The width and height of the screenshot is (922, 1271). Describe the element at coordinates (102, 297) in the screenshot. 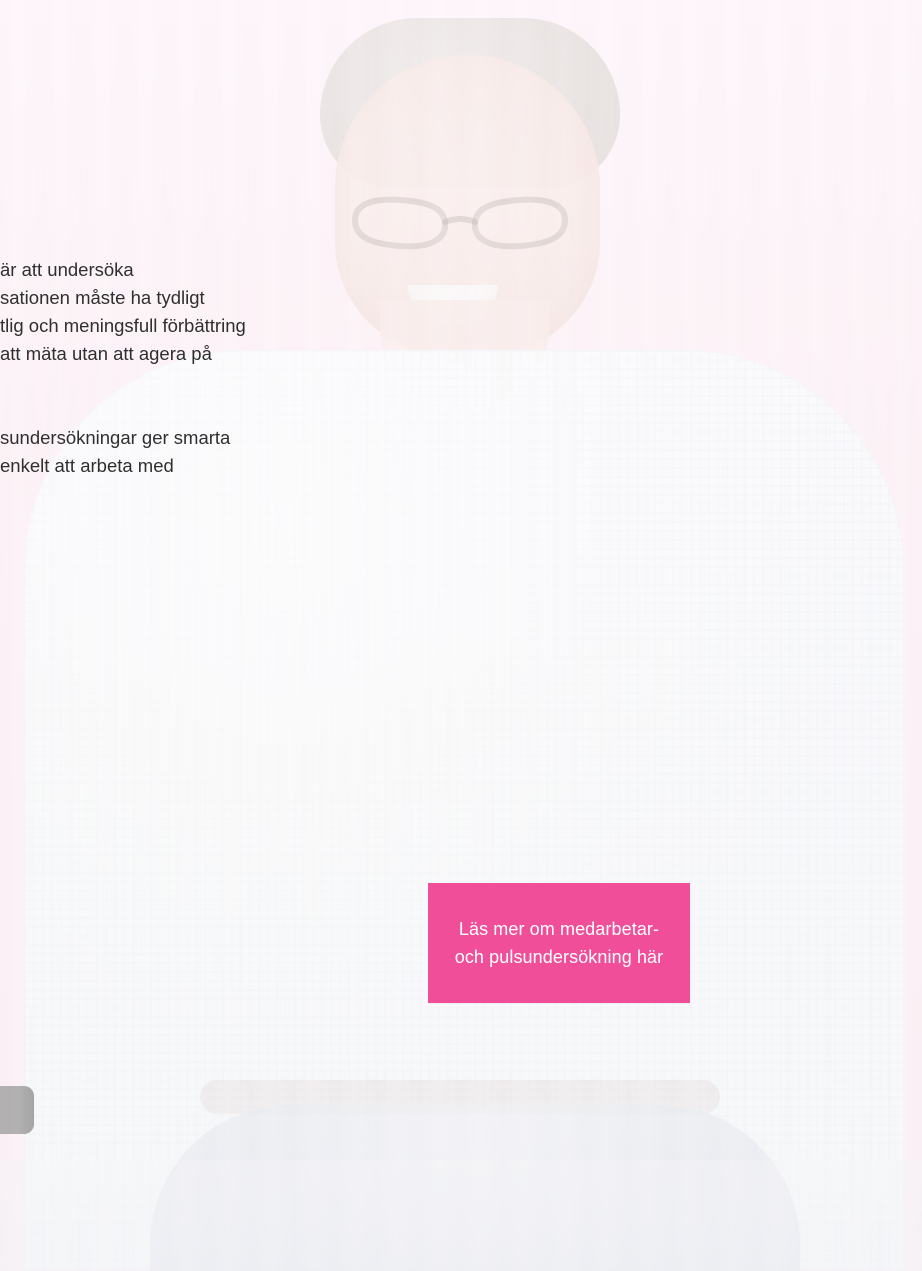

I see `text-line: sationen måste ha tydligt` at that location.